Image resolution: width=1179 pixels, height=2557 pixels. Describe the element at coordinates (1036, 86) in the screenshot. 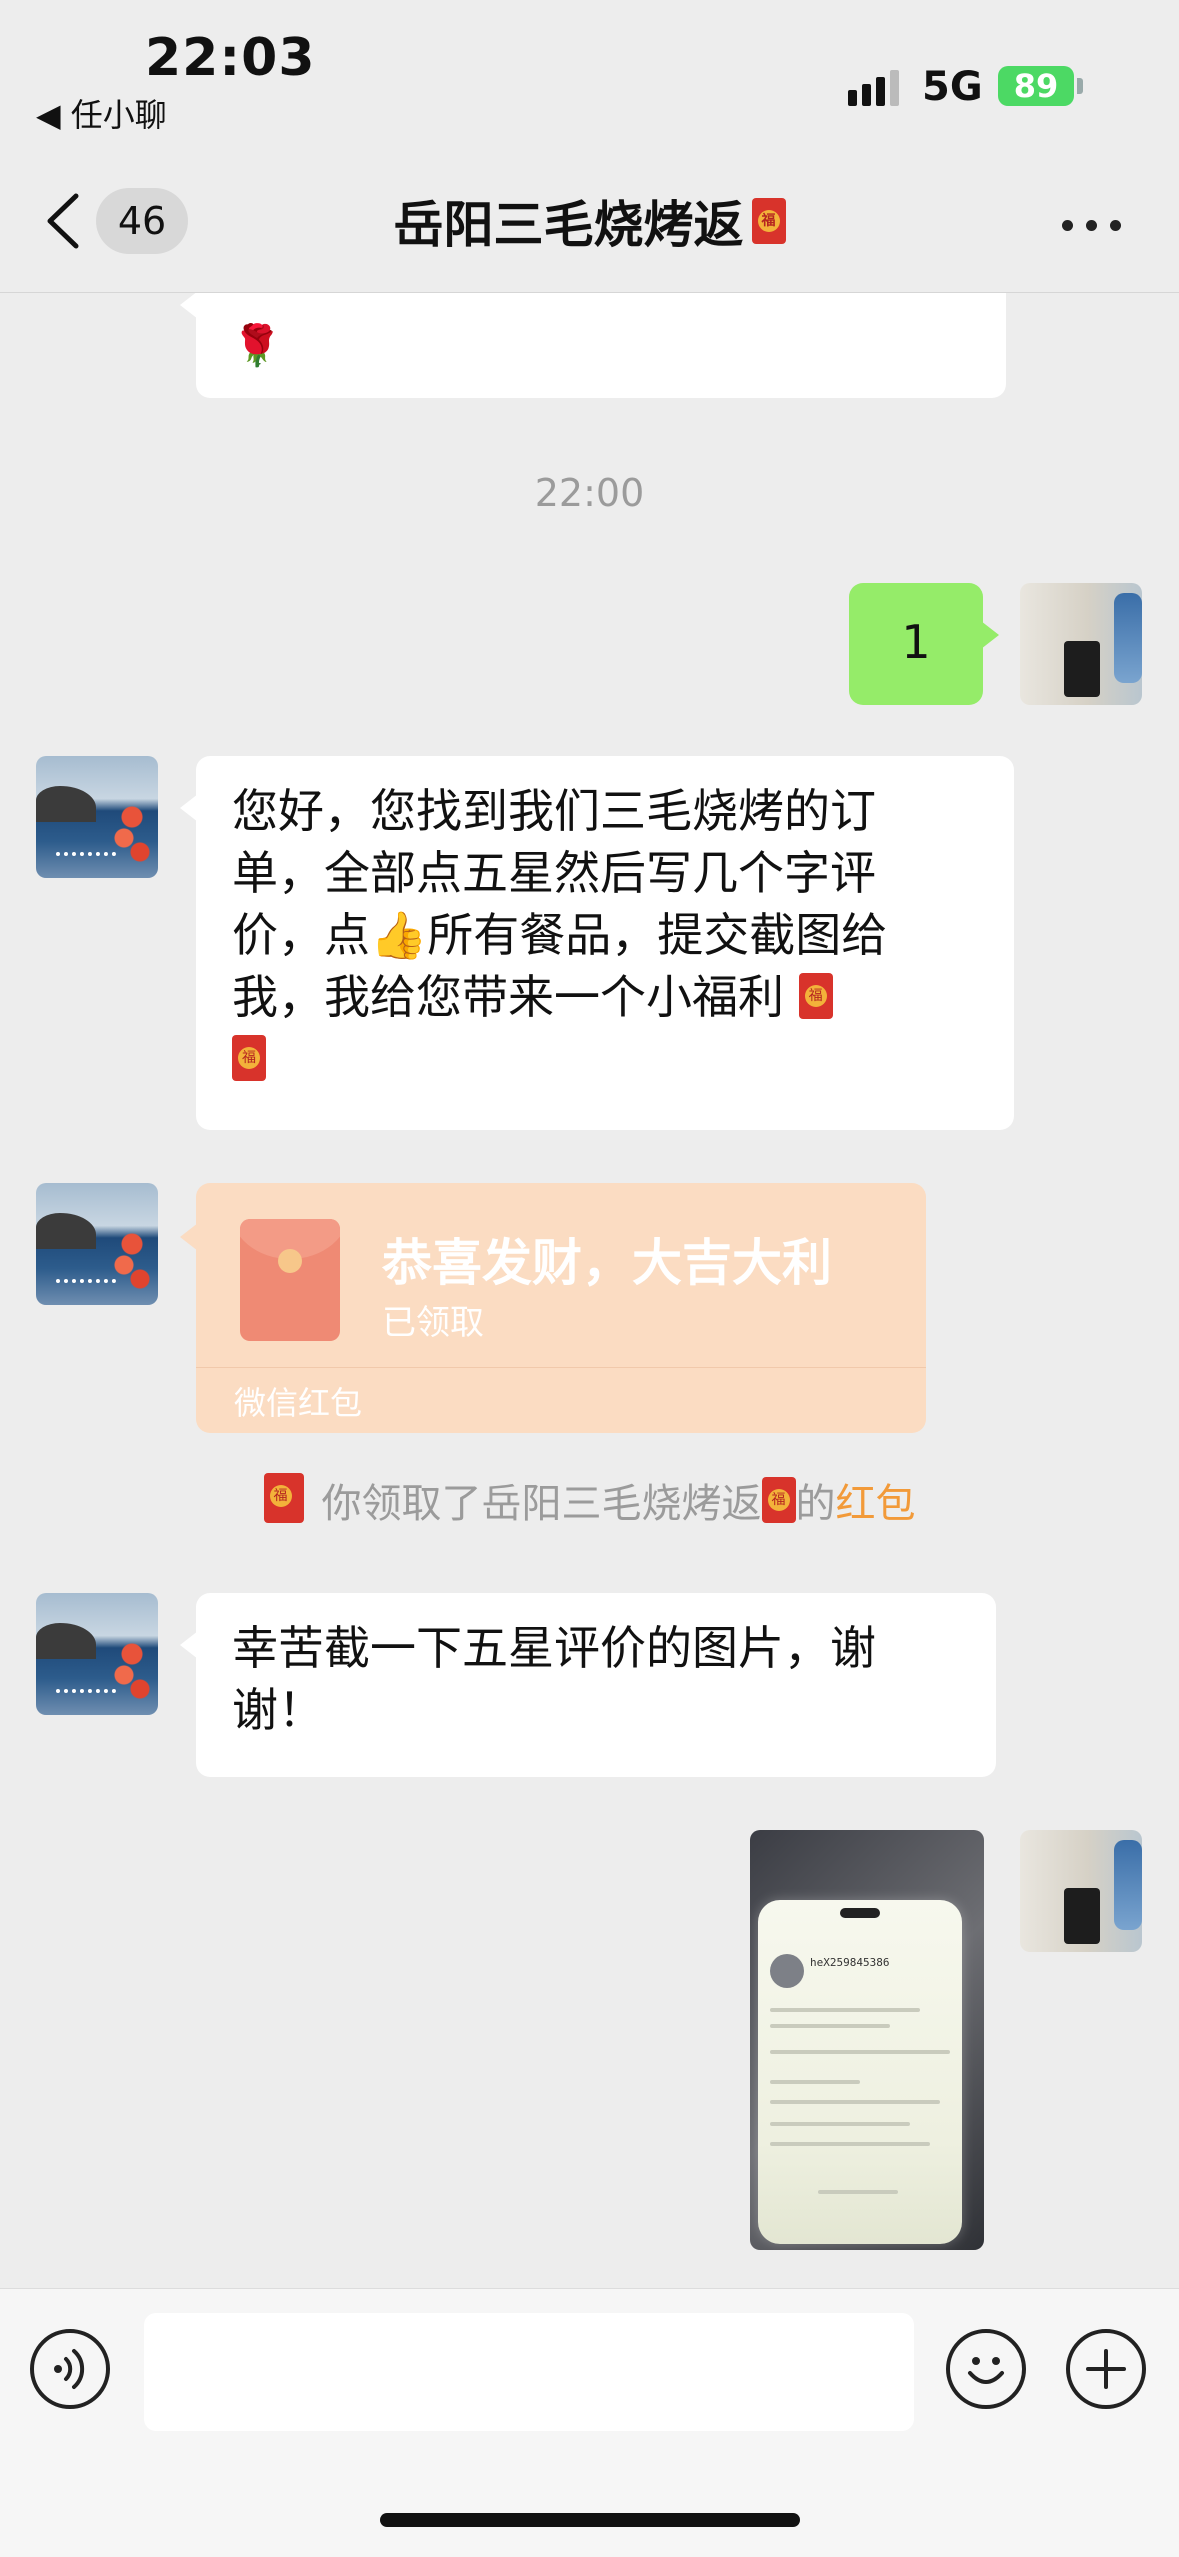

I see `battery-icon: 89` at that location.